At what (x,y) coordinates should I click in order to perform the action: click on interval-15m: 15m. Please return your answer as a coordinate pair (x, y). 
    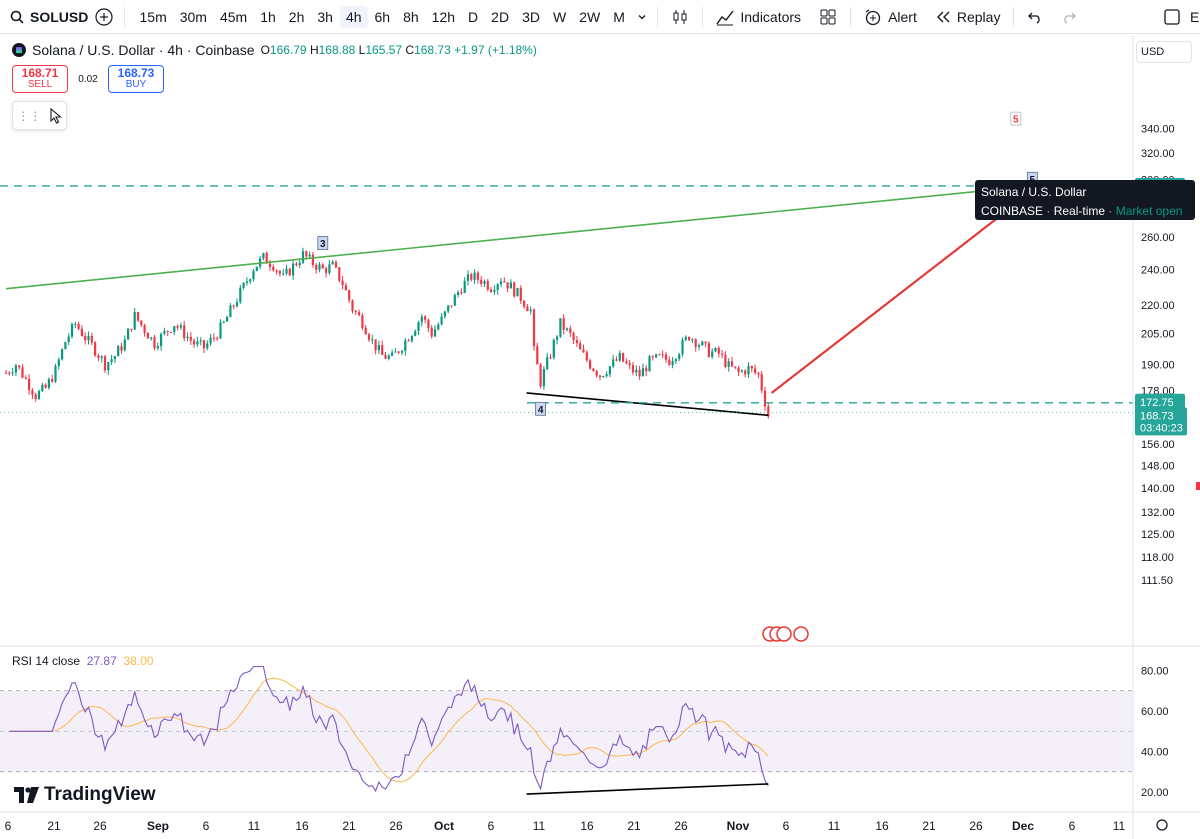
    Looking at the image, I should click on (153, 17).